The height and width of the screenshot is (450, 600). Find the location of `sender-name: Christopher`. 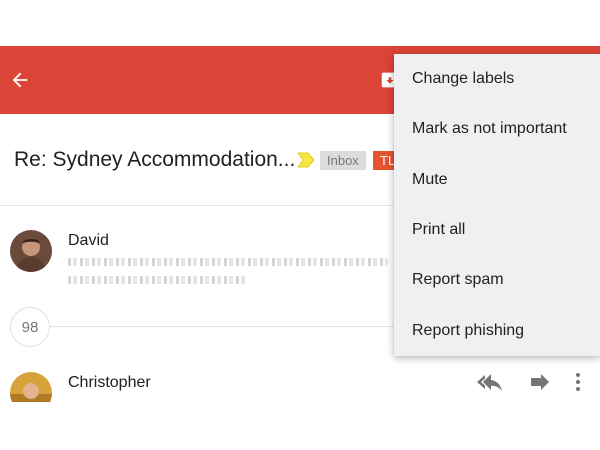

sender-name: Christopher is located at coordinates (109, 382).